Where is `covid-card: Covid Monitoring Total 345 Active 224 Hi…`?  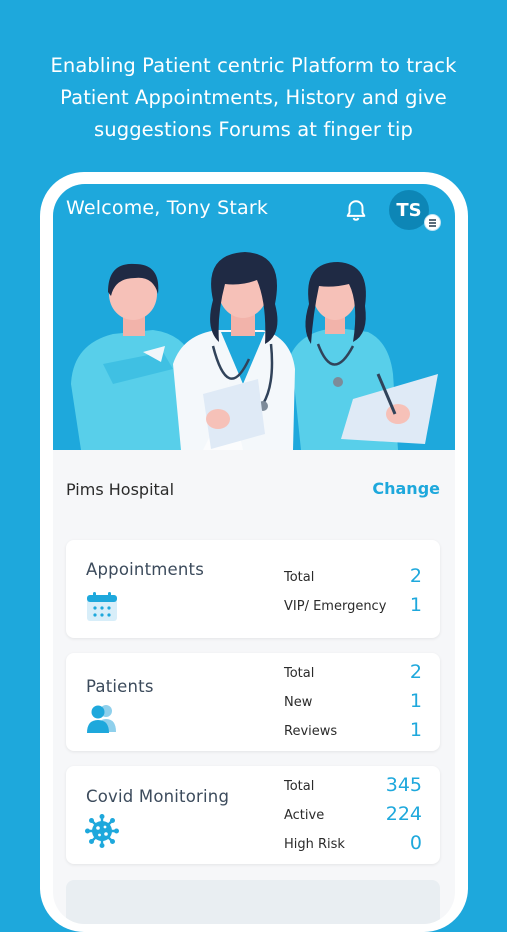
covid-card: Covid Monitoring Total 345 Active 224 Hi… is located at coordinates (253, 815).